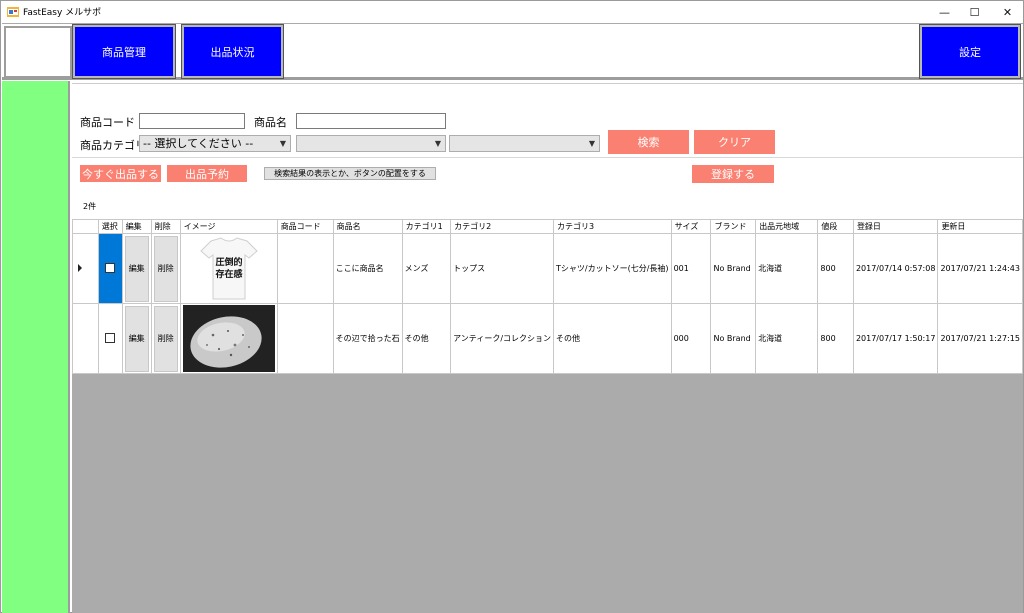  I want to click on top-nav-bar: 商品管理 出品状況 設定, so click(512, 51).